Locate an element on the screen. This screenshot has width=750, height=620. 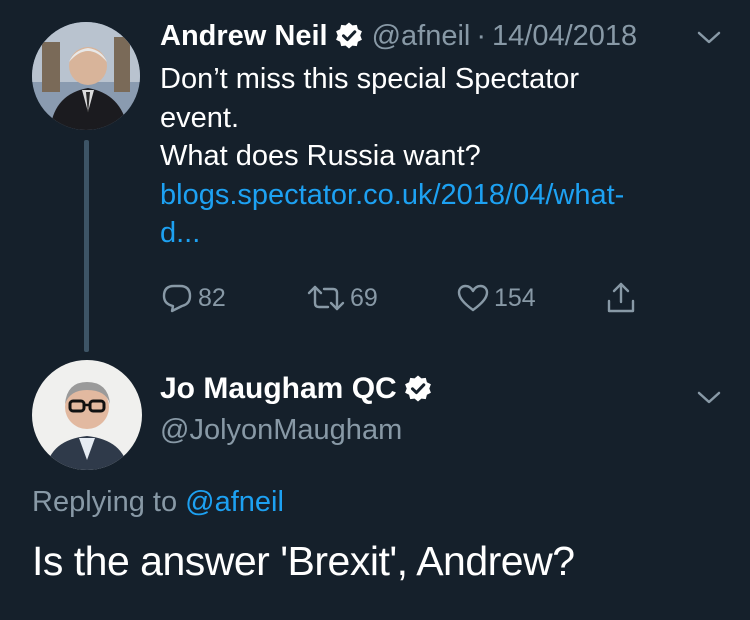
reply-count: 82 is located at coordinates (212, 297).